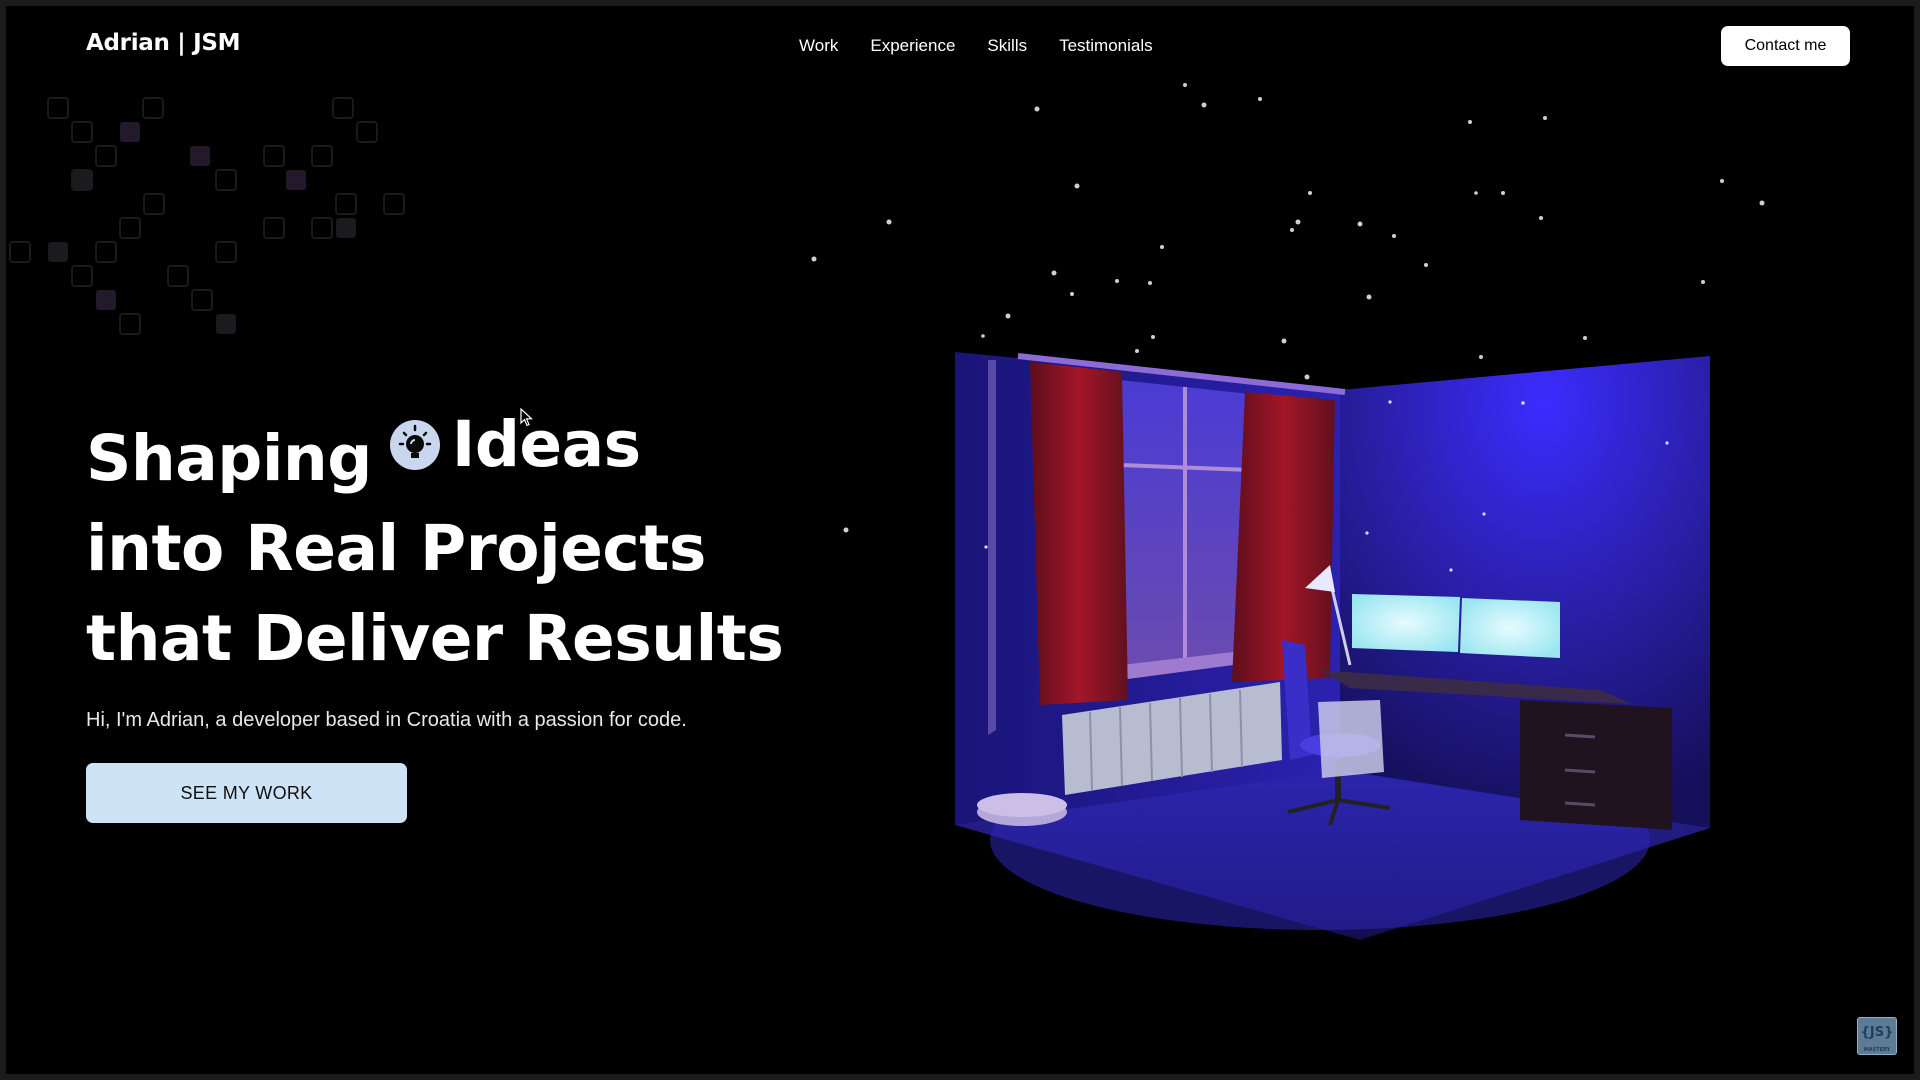 The width and height of the screenshot is (1920, 1080). Describe the element at coordinates (527, 417) in the screenshot. I see `mouse-cursor-icon` at that location.